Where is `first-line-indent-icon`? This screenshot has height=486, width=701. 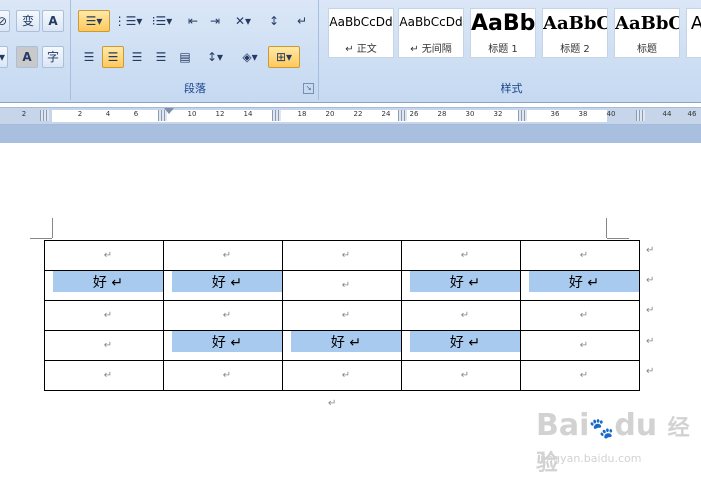
first-line-indent-icon is located at coordinates (169, 111).